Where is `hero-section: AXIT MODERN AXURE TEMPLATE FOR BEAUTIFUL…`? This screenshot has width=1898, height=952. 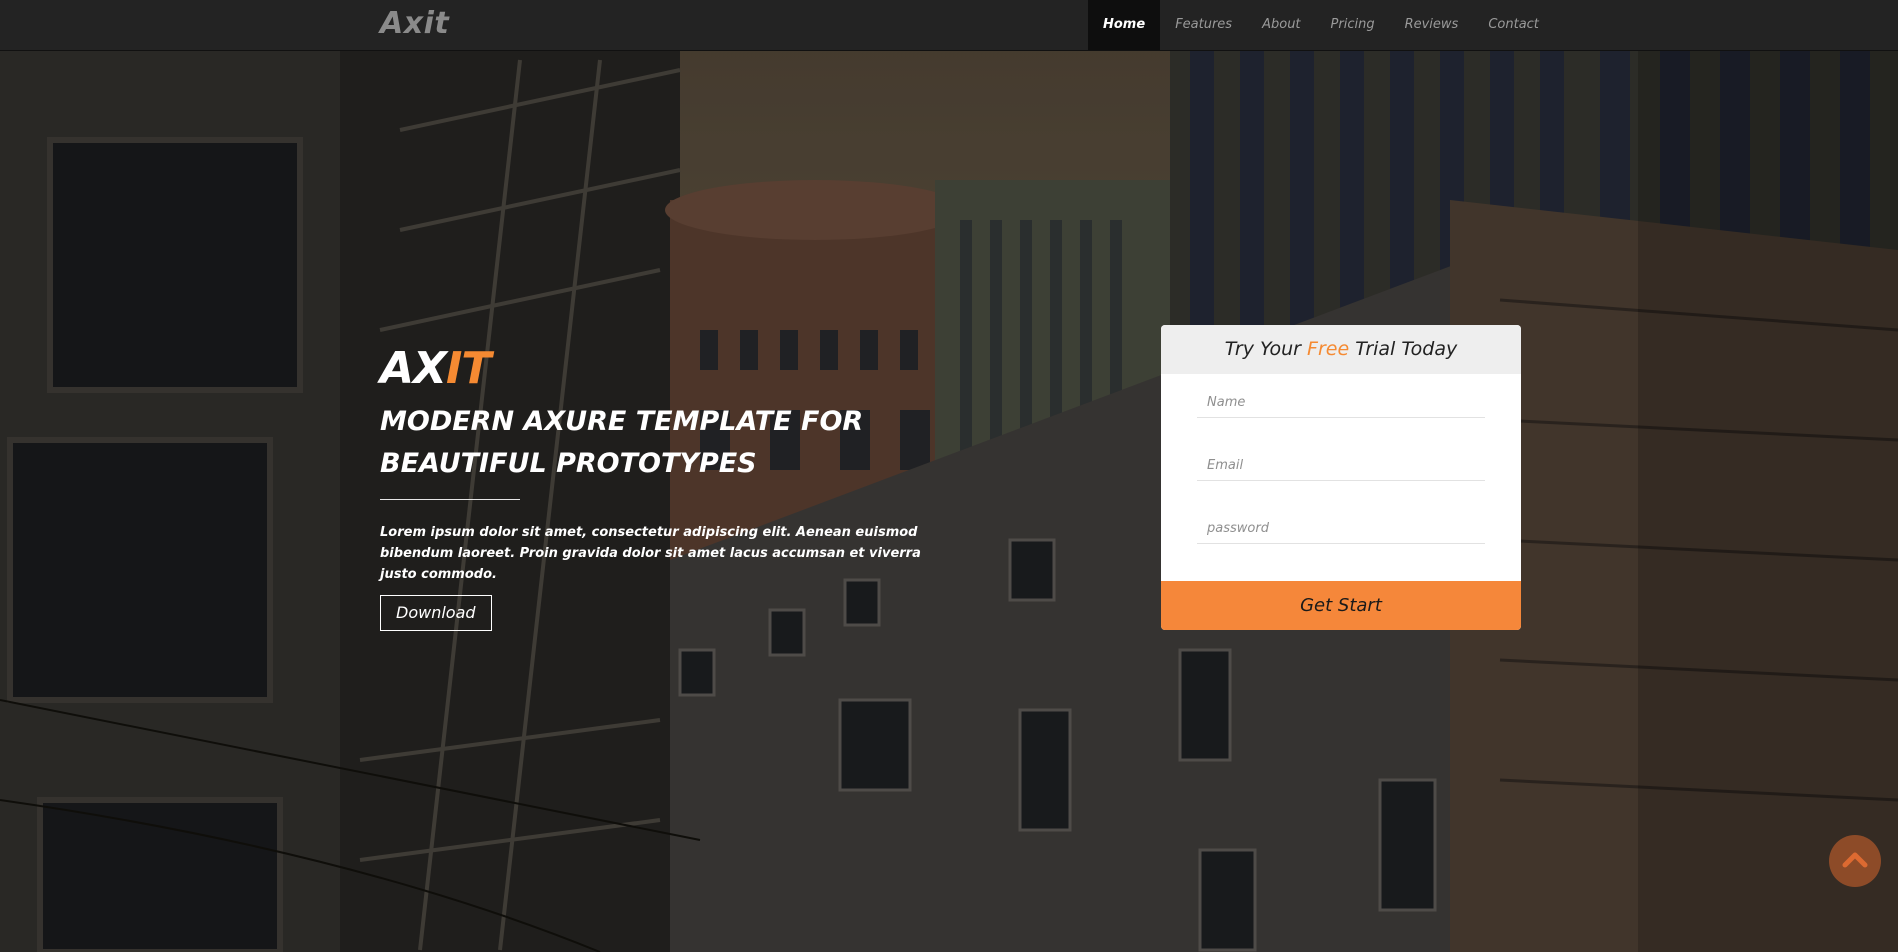
hero-section: AXIT MODERN AXURE TEMPLATE FOR BEAUTIFUL… is located at coordinates (660, 488).